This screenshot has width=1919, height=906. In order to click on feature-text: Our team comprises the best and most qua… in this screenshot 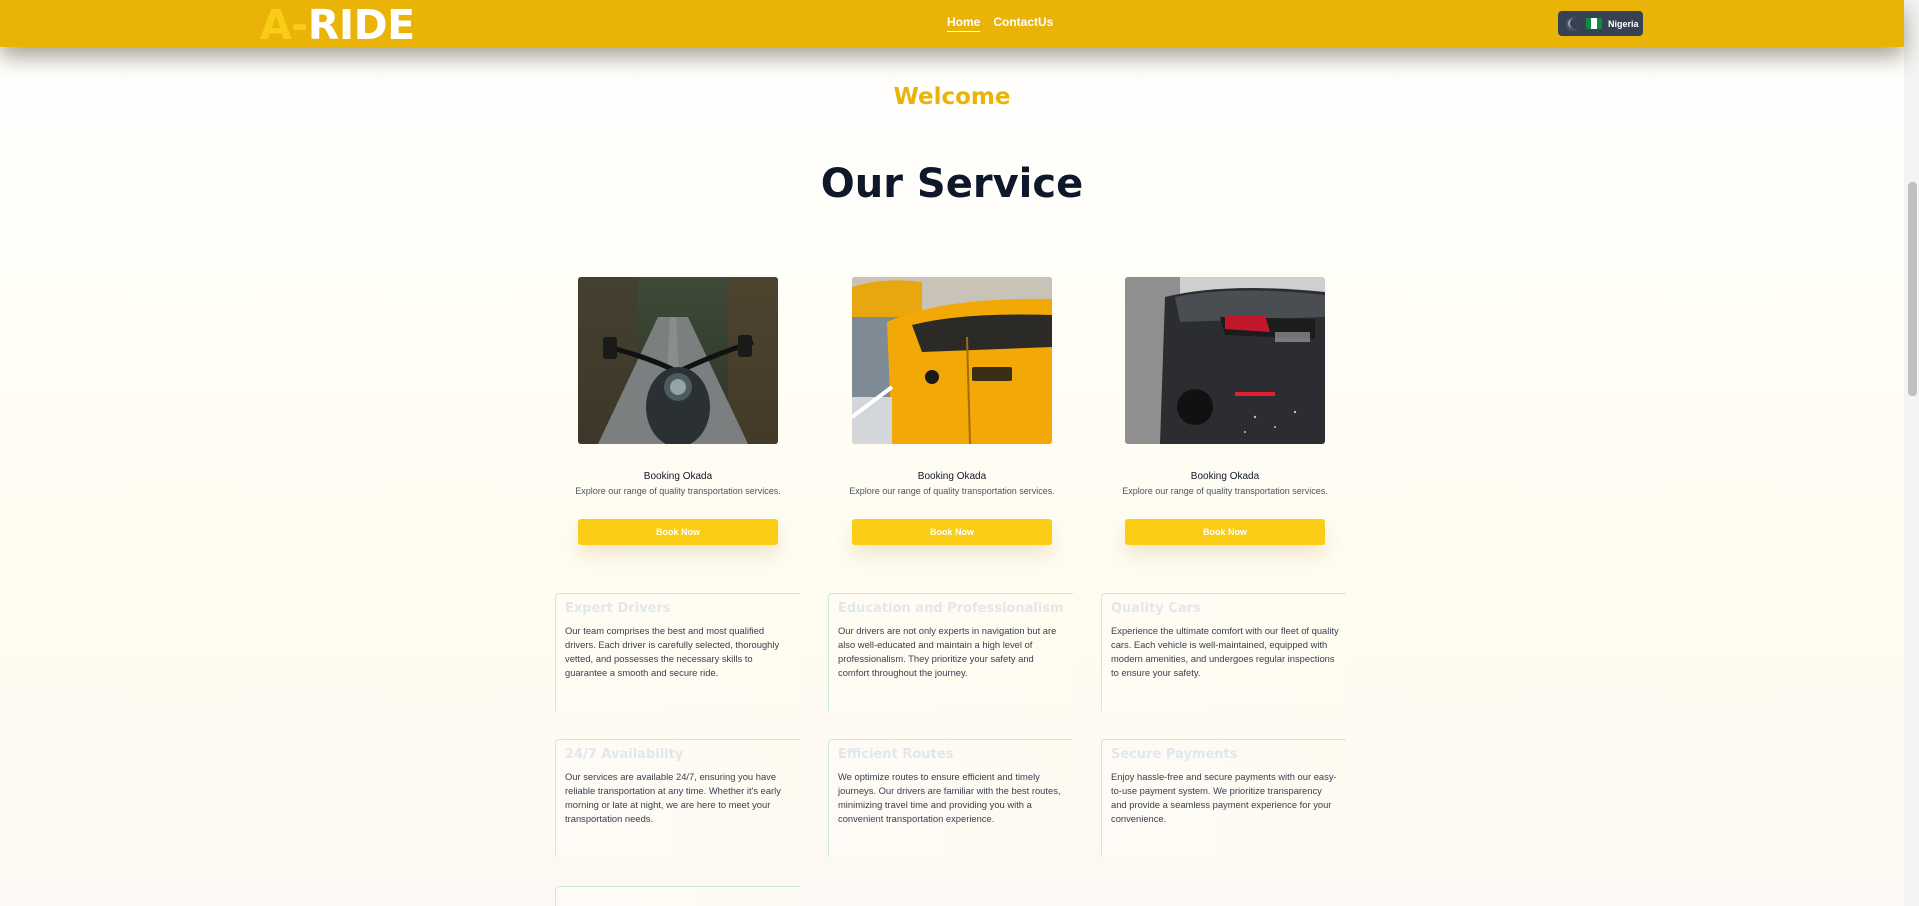, I will do `click(672, 651)`.